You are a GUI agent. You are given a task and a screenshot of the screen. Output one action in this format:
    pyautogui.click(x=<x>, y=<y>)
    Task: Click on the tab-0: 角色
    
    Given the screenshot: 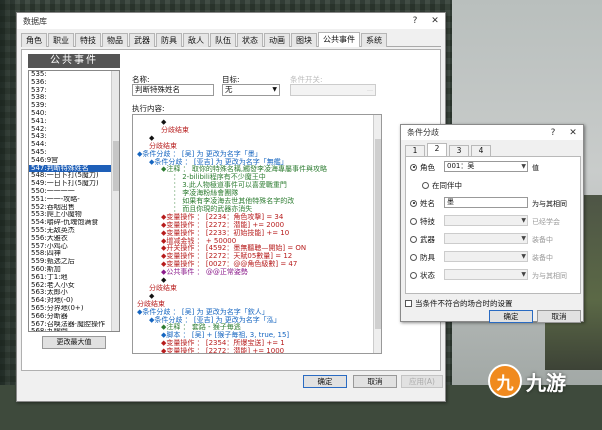 What is the action you would take?
    pyautogui.click(x=34, y=40)
    